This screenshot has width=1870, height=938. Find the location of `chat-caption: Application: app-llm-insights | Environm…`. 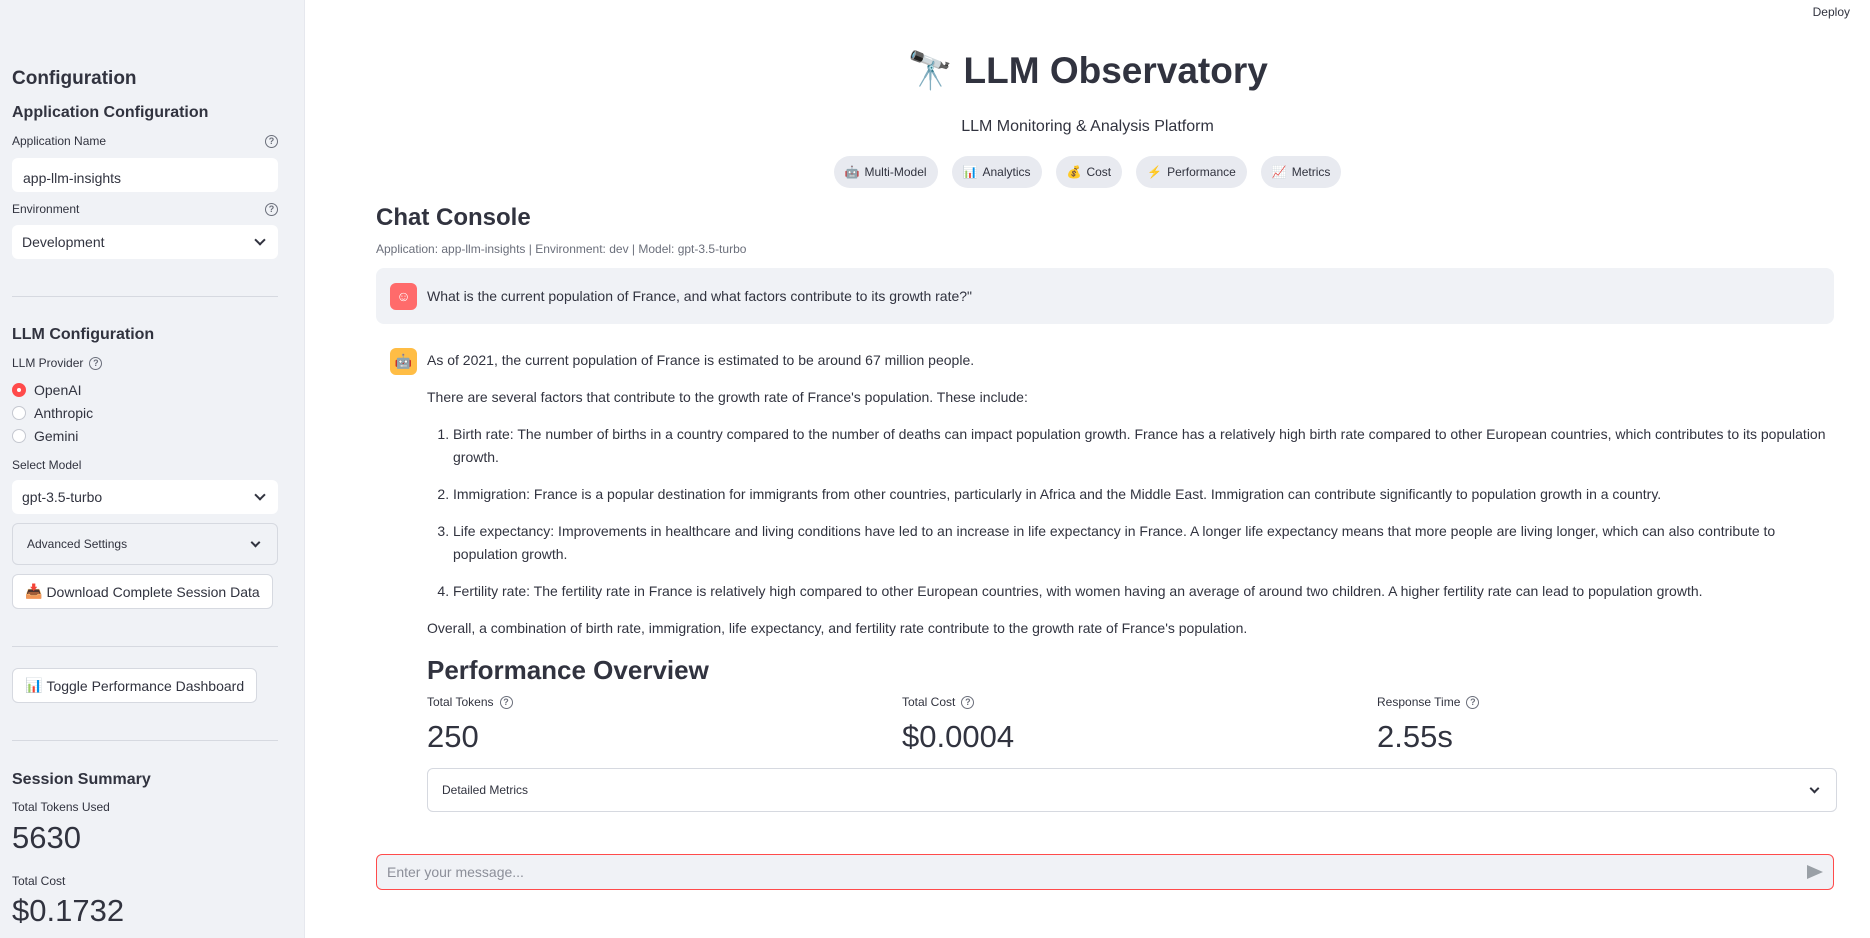

chat-caption: Application: app-llm-insights | Environm… is located at coordinates (561, 249).